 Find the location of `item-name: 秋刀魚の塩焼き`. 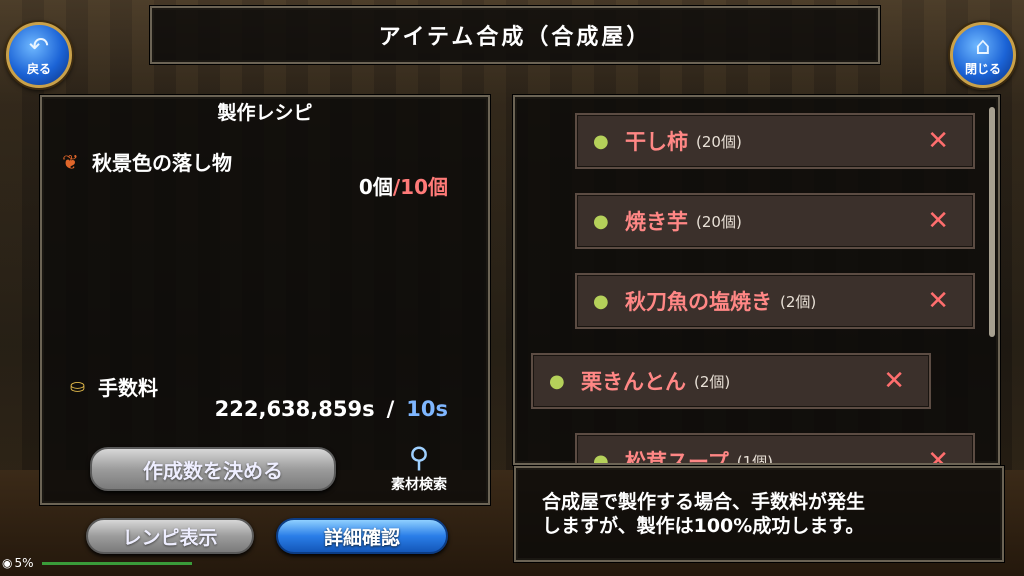

item-name: 秋刀魚の塩焼き is located at coordinates (698, 302).